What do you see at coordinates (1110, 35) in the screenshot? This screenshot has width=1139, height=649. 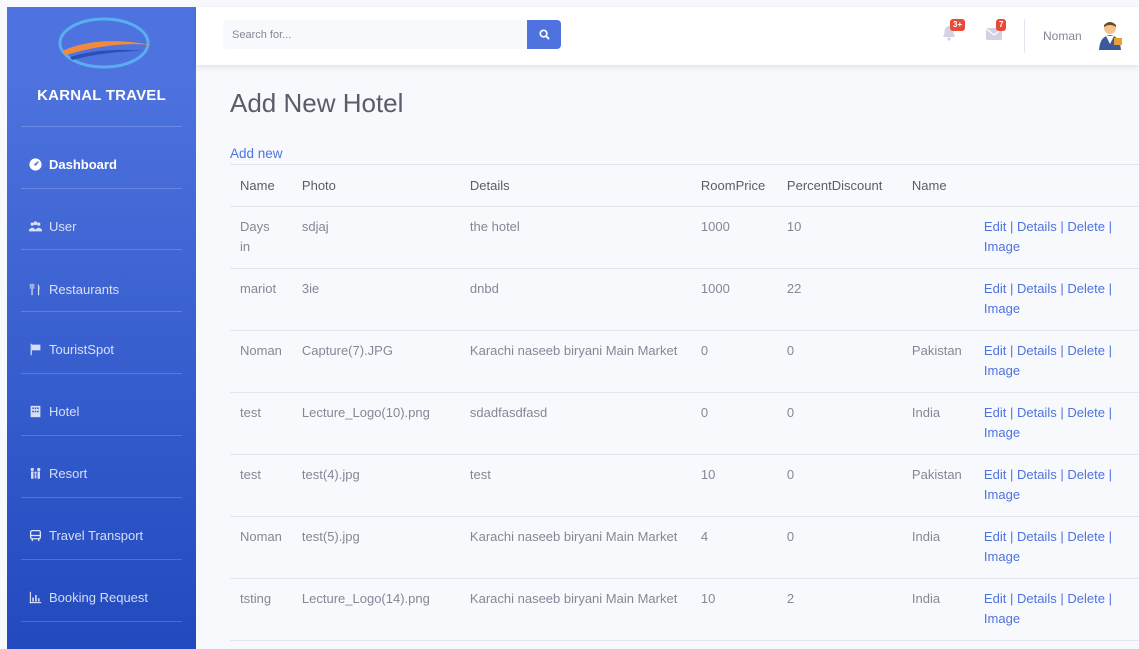 I see `avatar` at bounding box center [1110, 35].